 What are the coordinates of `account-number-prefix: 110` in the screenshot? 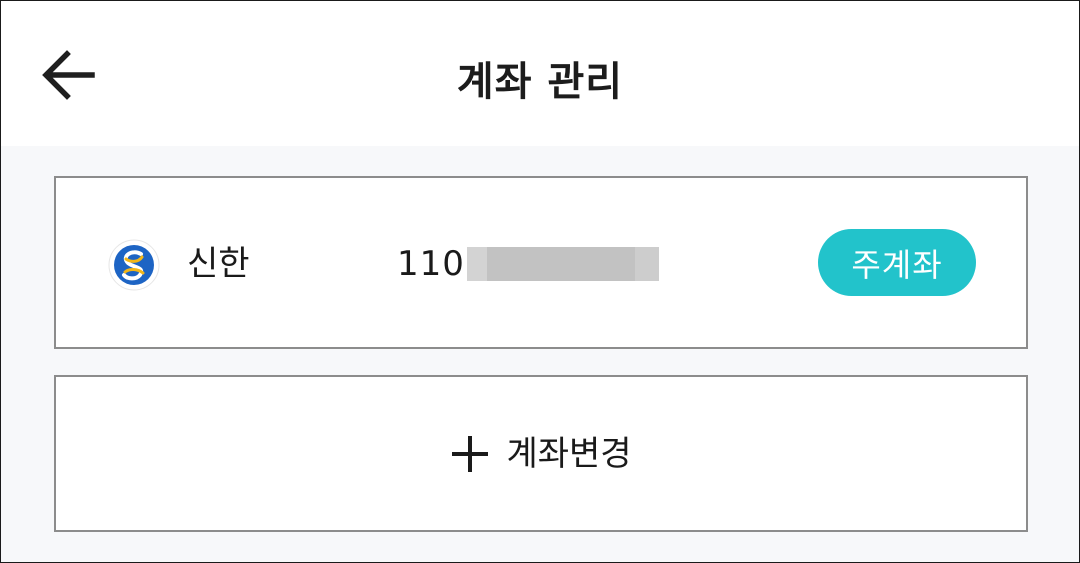 It's located at (431, 264).